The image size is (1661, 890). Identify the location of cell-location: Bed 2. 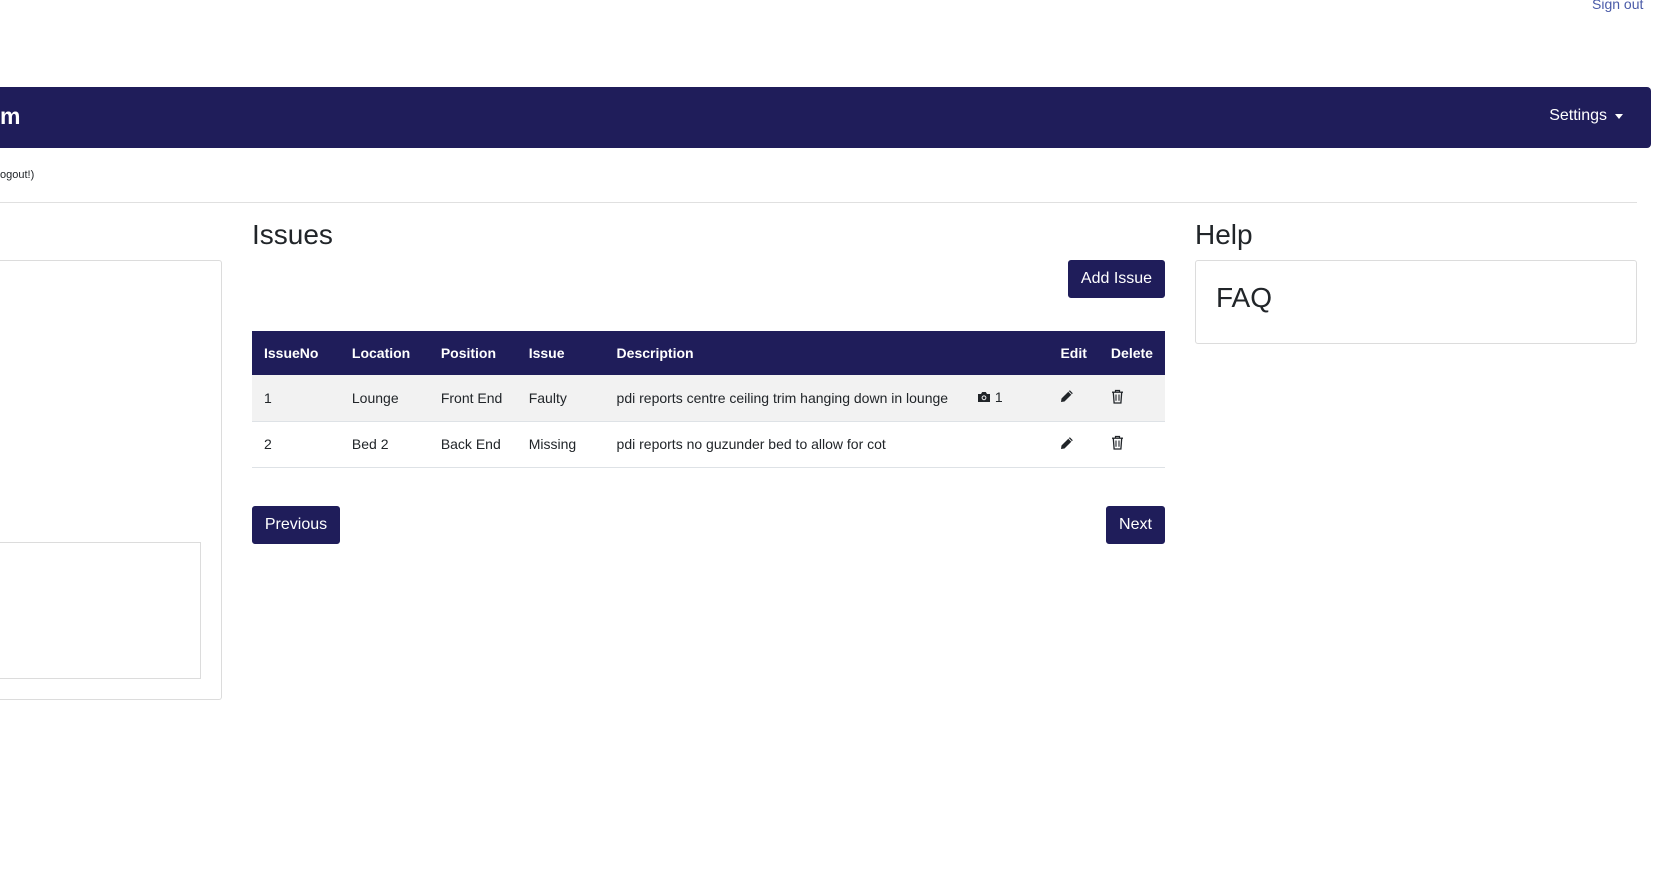
(384, 444).